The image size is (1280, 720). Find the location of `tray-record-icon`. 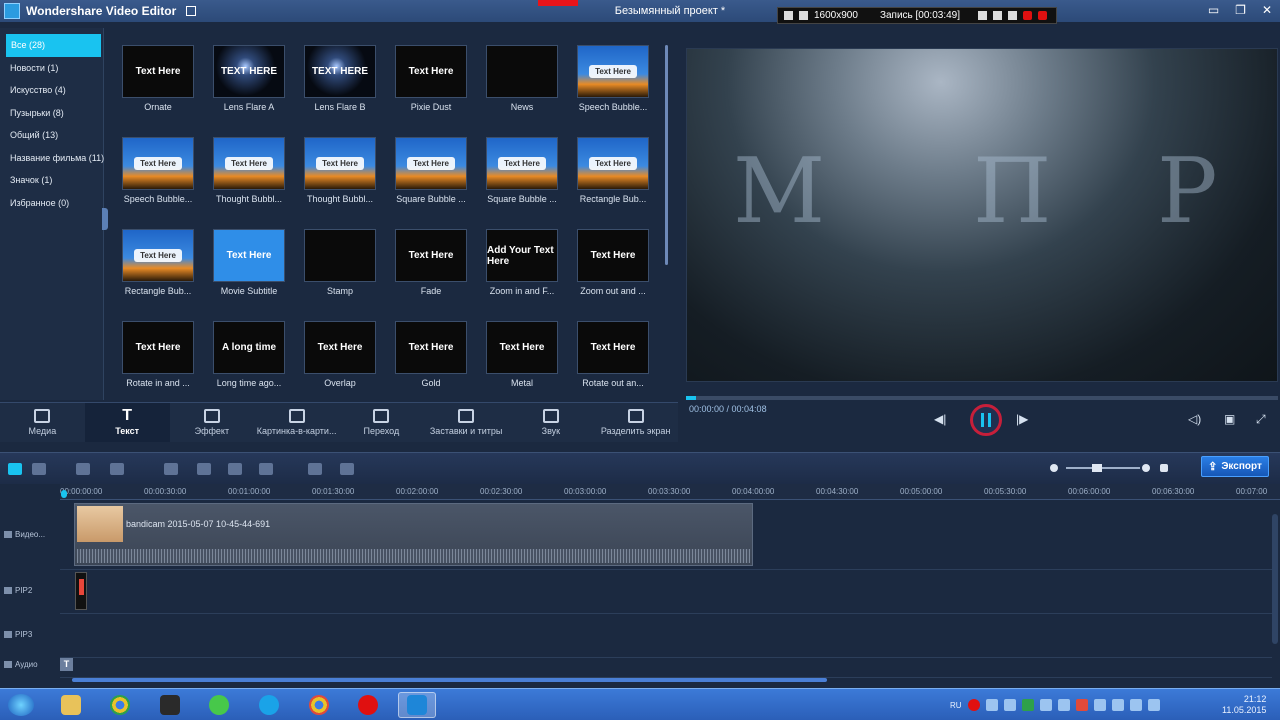

tray-record-icon is located at coordinates (973, 705).